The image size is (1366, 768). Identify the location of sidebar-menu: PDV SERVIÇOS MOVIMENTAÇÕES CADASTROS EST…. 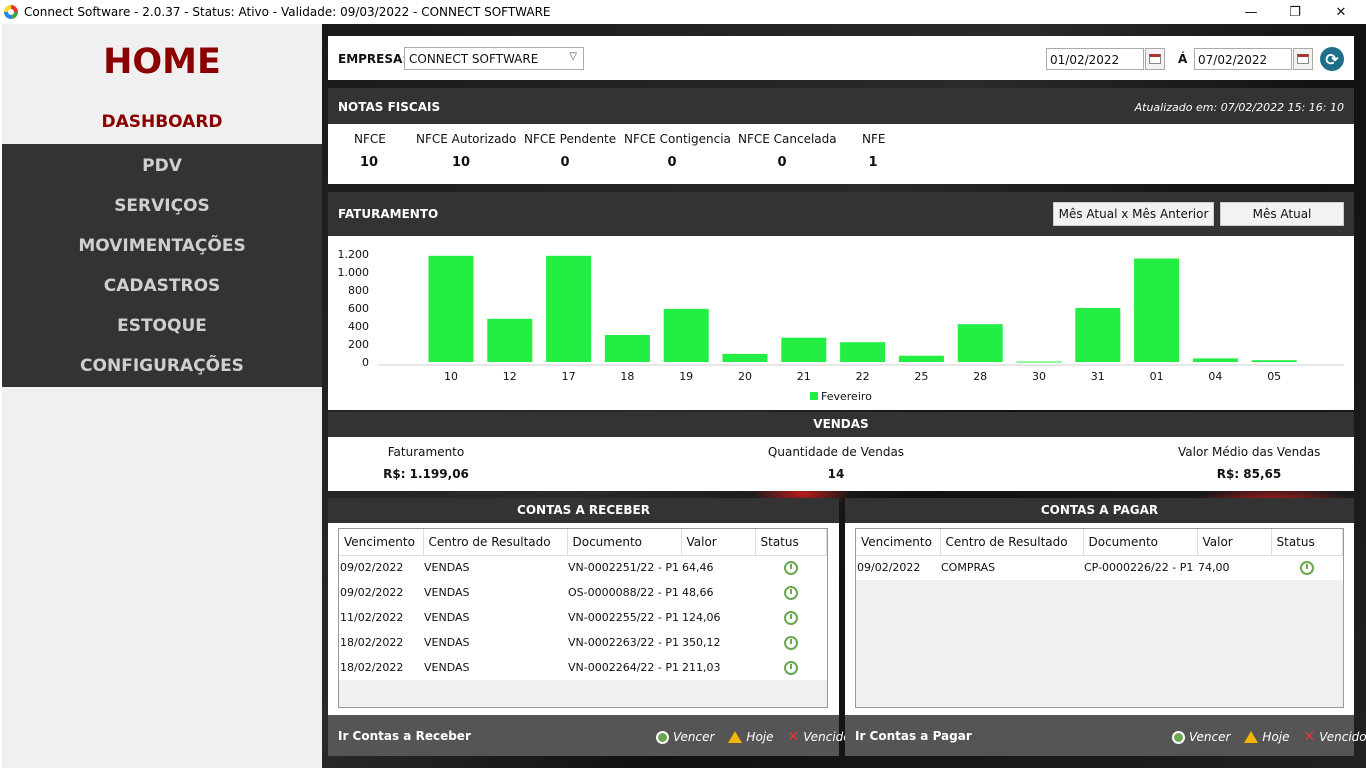
(162, 265).